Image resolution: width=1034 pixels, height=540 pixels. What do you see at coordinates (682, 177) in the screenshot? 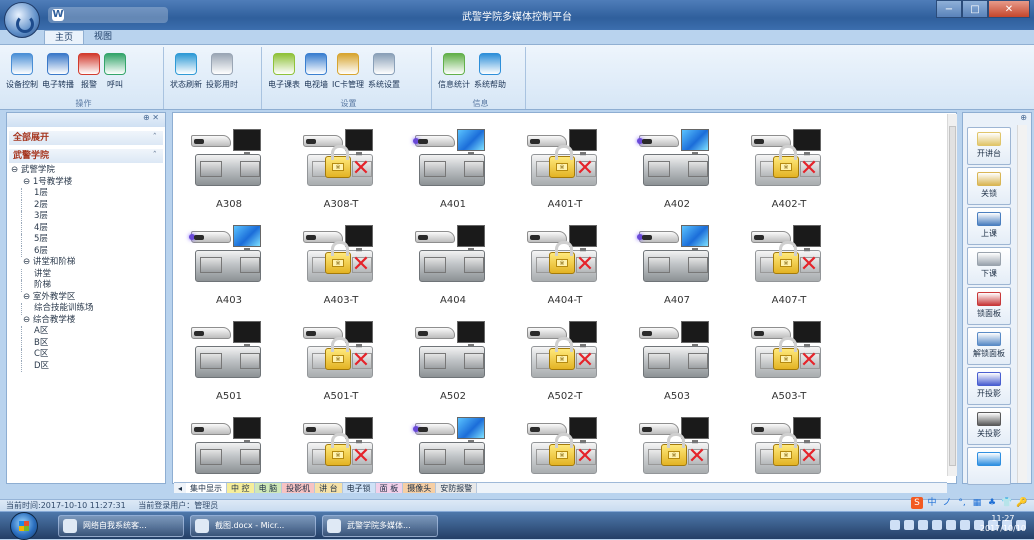
I see `room-tile: A402` at bounding box center [682, 177].